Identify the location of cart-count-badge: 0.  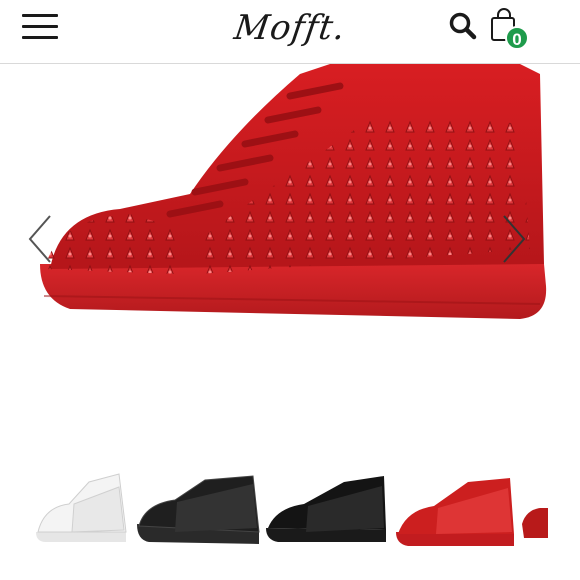
(517, 38).